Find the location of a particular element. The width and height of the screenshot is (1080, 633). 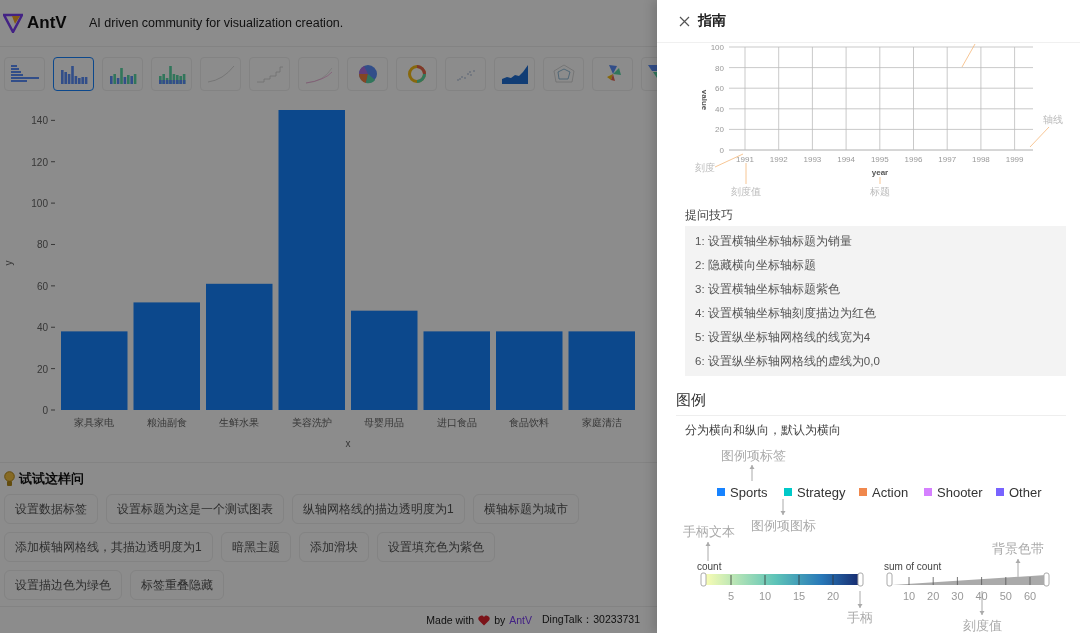

annotation-label: 标题 is located at coordinates (880, 191).